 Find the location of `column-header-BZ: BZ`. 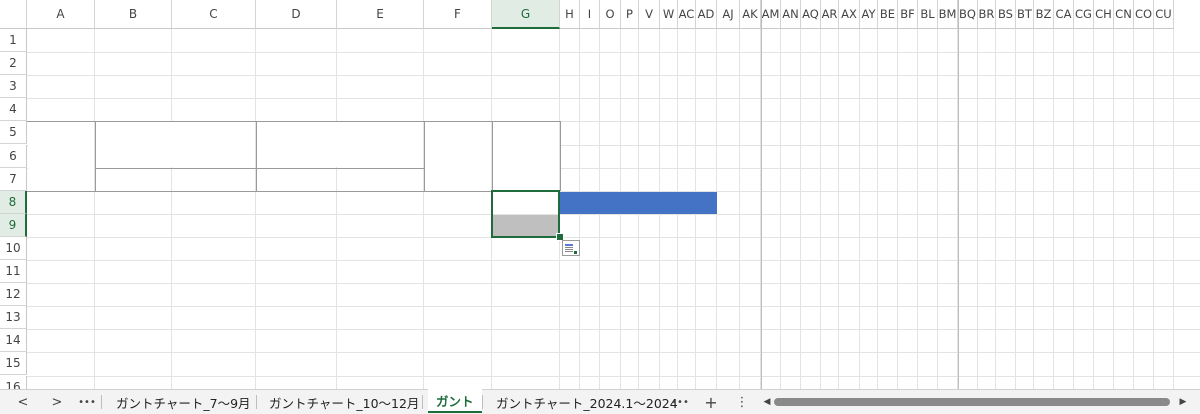

column-header-BZ: BZ is located at coordinates (1044, 14).